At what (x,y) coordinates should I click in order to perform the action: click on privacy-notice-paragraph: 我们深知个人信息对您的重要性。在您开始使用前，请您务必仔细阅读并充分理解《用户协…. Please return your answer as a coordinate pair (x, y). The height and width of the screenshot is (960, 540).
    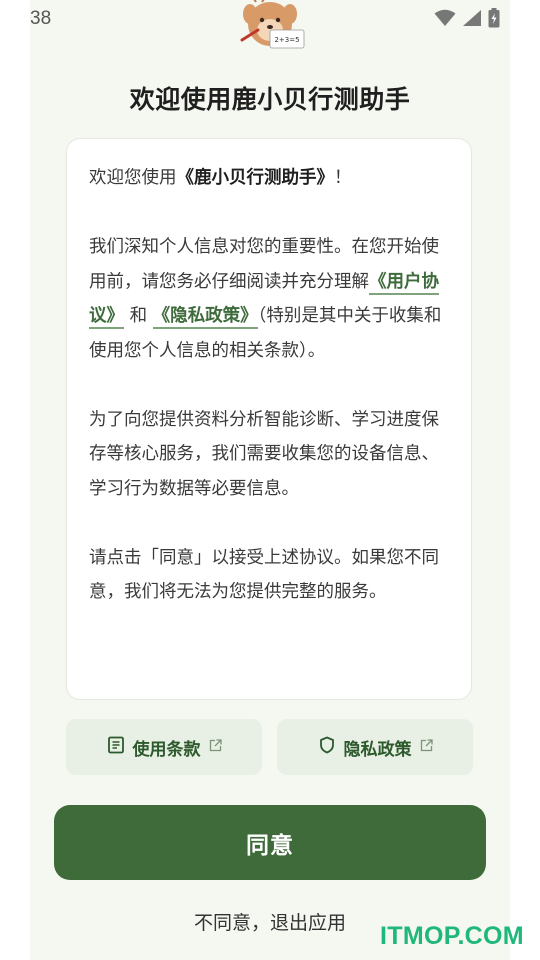
    Looking at the image, I should click on (269, 299).